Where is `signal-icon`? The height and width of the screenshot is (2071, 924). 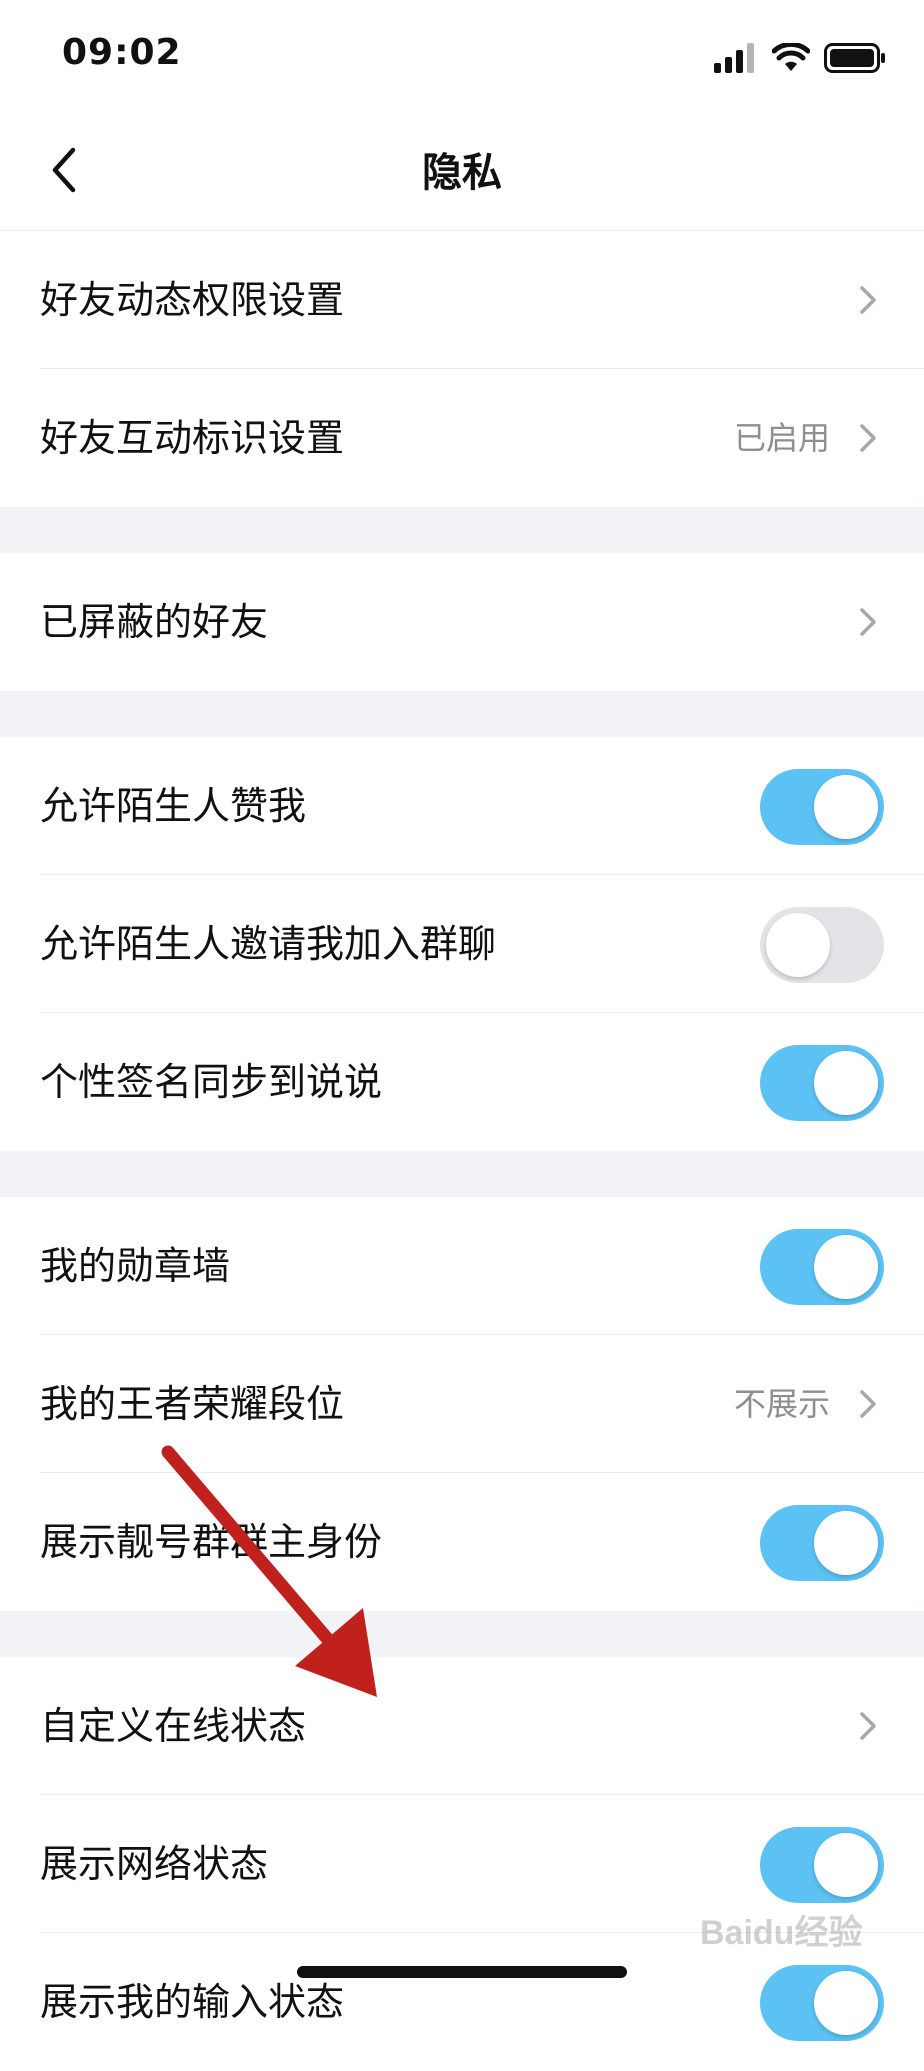 signal-icon is located at coordinates (734, 58).